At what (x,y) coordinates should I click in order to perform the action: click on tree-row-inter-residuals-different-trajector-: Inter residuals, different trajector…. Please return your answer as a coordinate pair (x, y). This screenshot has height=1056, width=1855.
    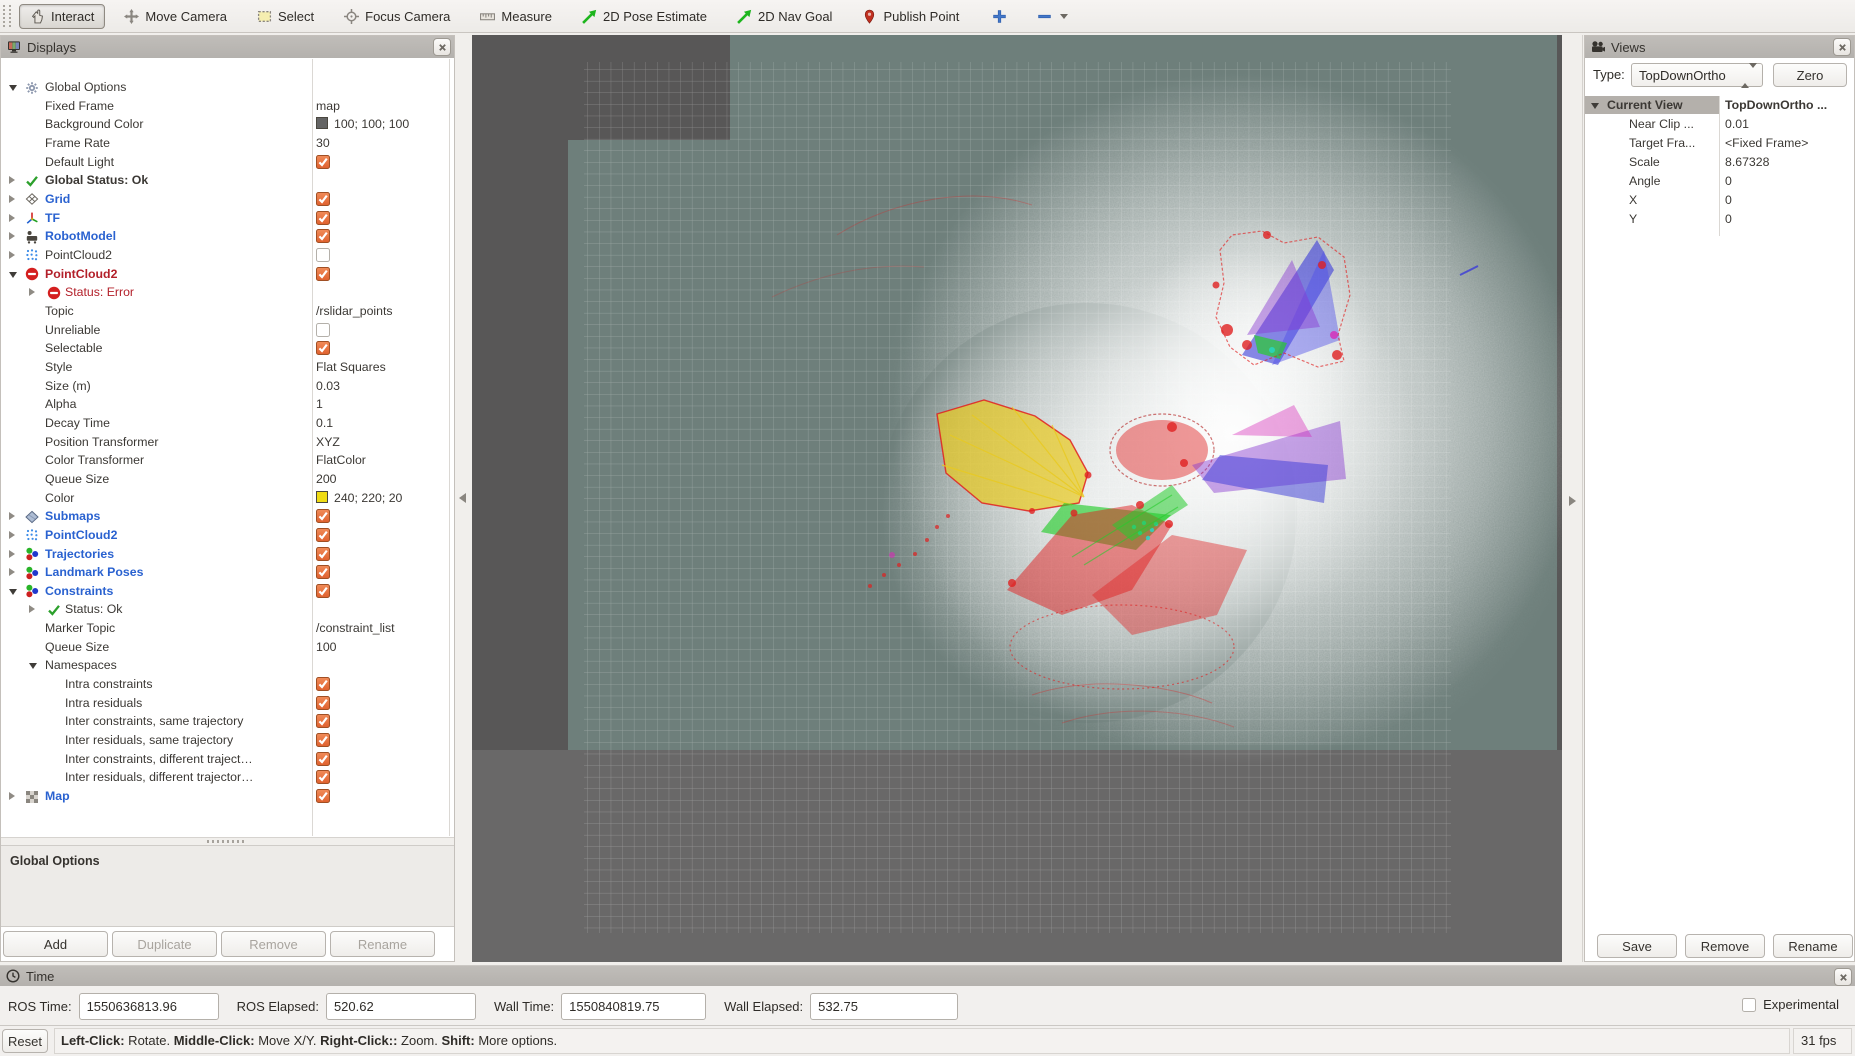
    Looking at the image, I should click on (227, 777).